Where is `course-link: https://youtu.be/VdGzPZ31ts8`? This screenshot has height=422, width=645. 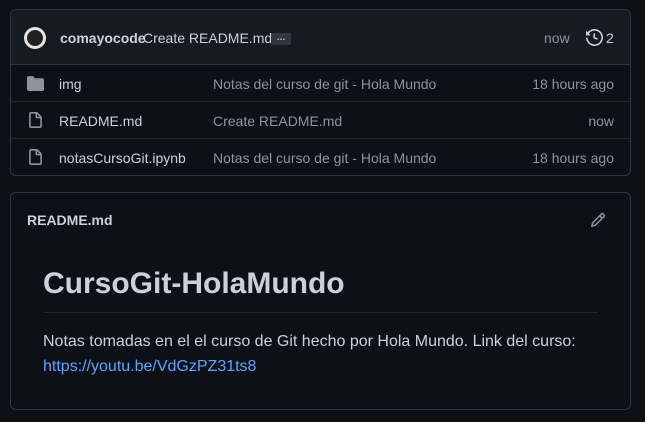
course-link: https://youtu.be/VdGzPZ31ts8 is located at coordinates (149, 367).